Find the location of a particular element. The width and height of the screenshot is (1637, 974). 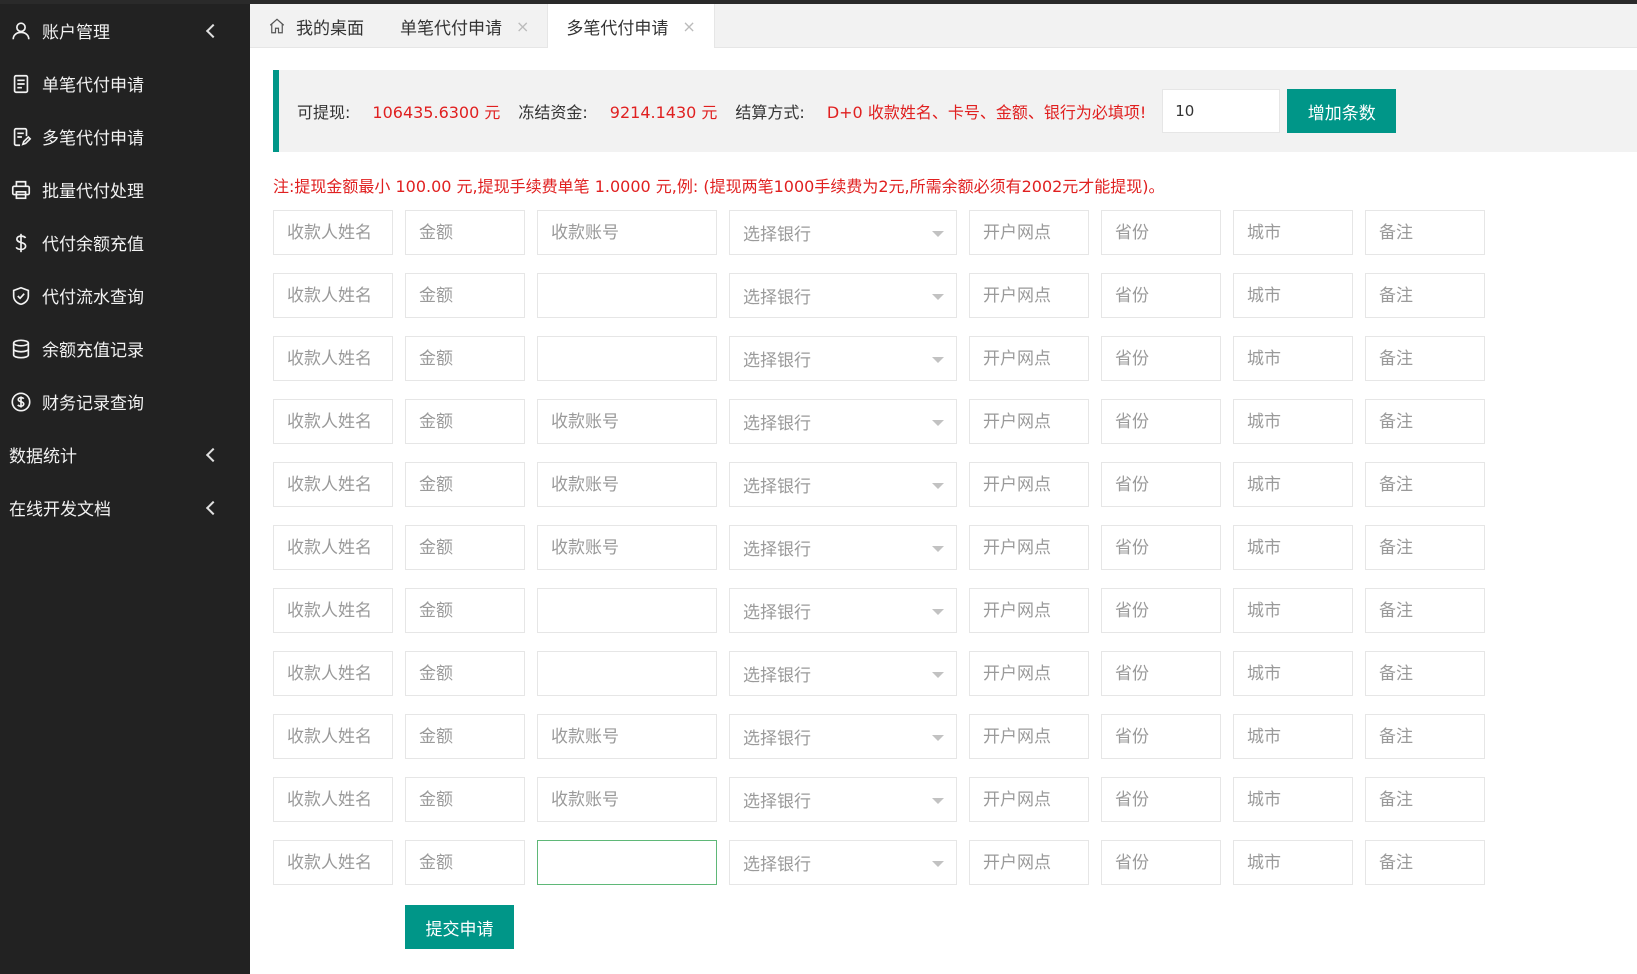

row-count-input is located at coordinates (1221, 111).